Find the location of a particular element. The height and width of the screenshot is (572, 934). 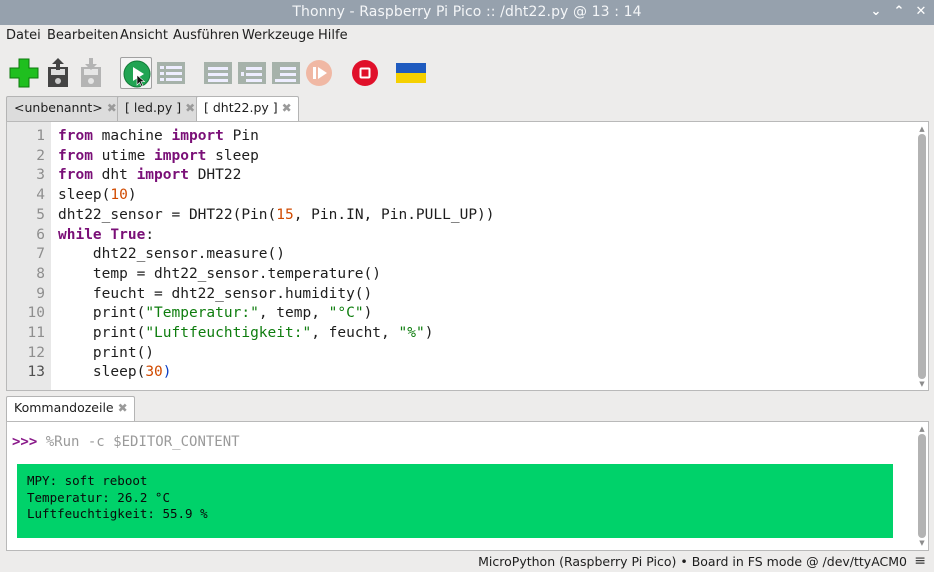

code-token: while is located at coordinates (80, 234).